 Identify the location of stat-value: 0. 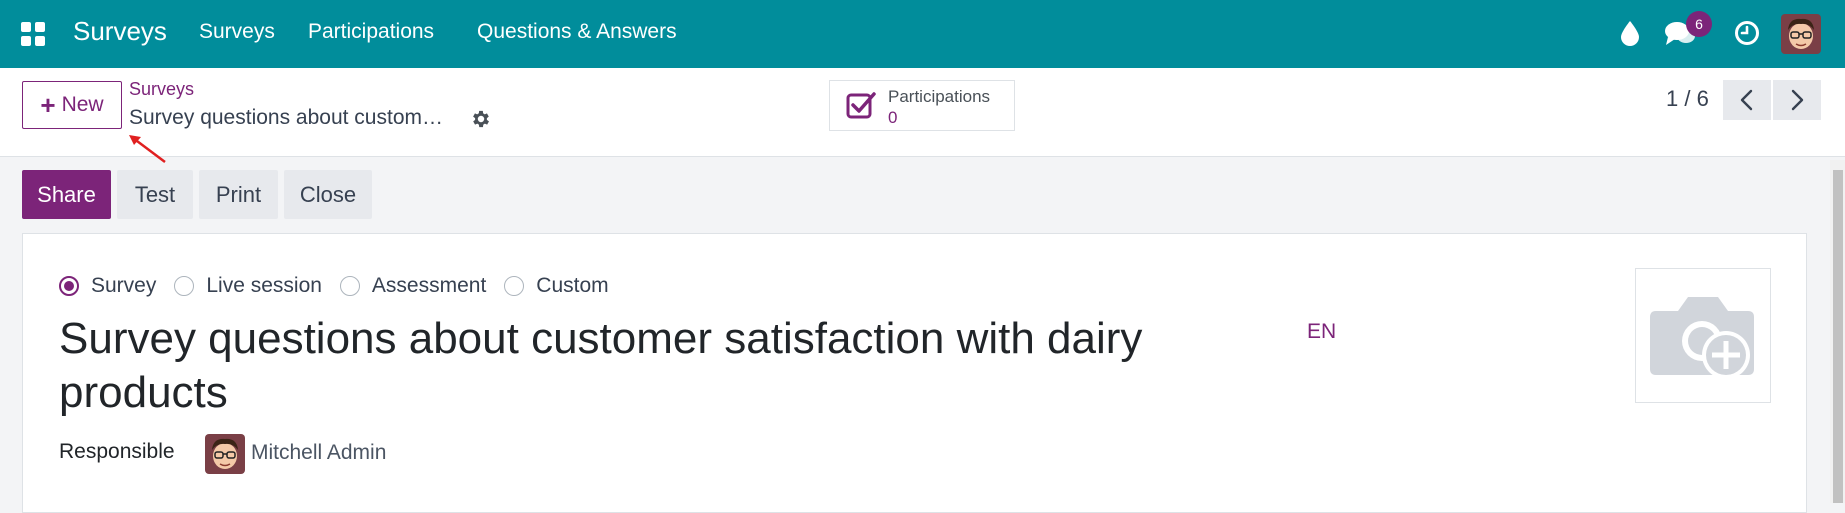
(893, 117).